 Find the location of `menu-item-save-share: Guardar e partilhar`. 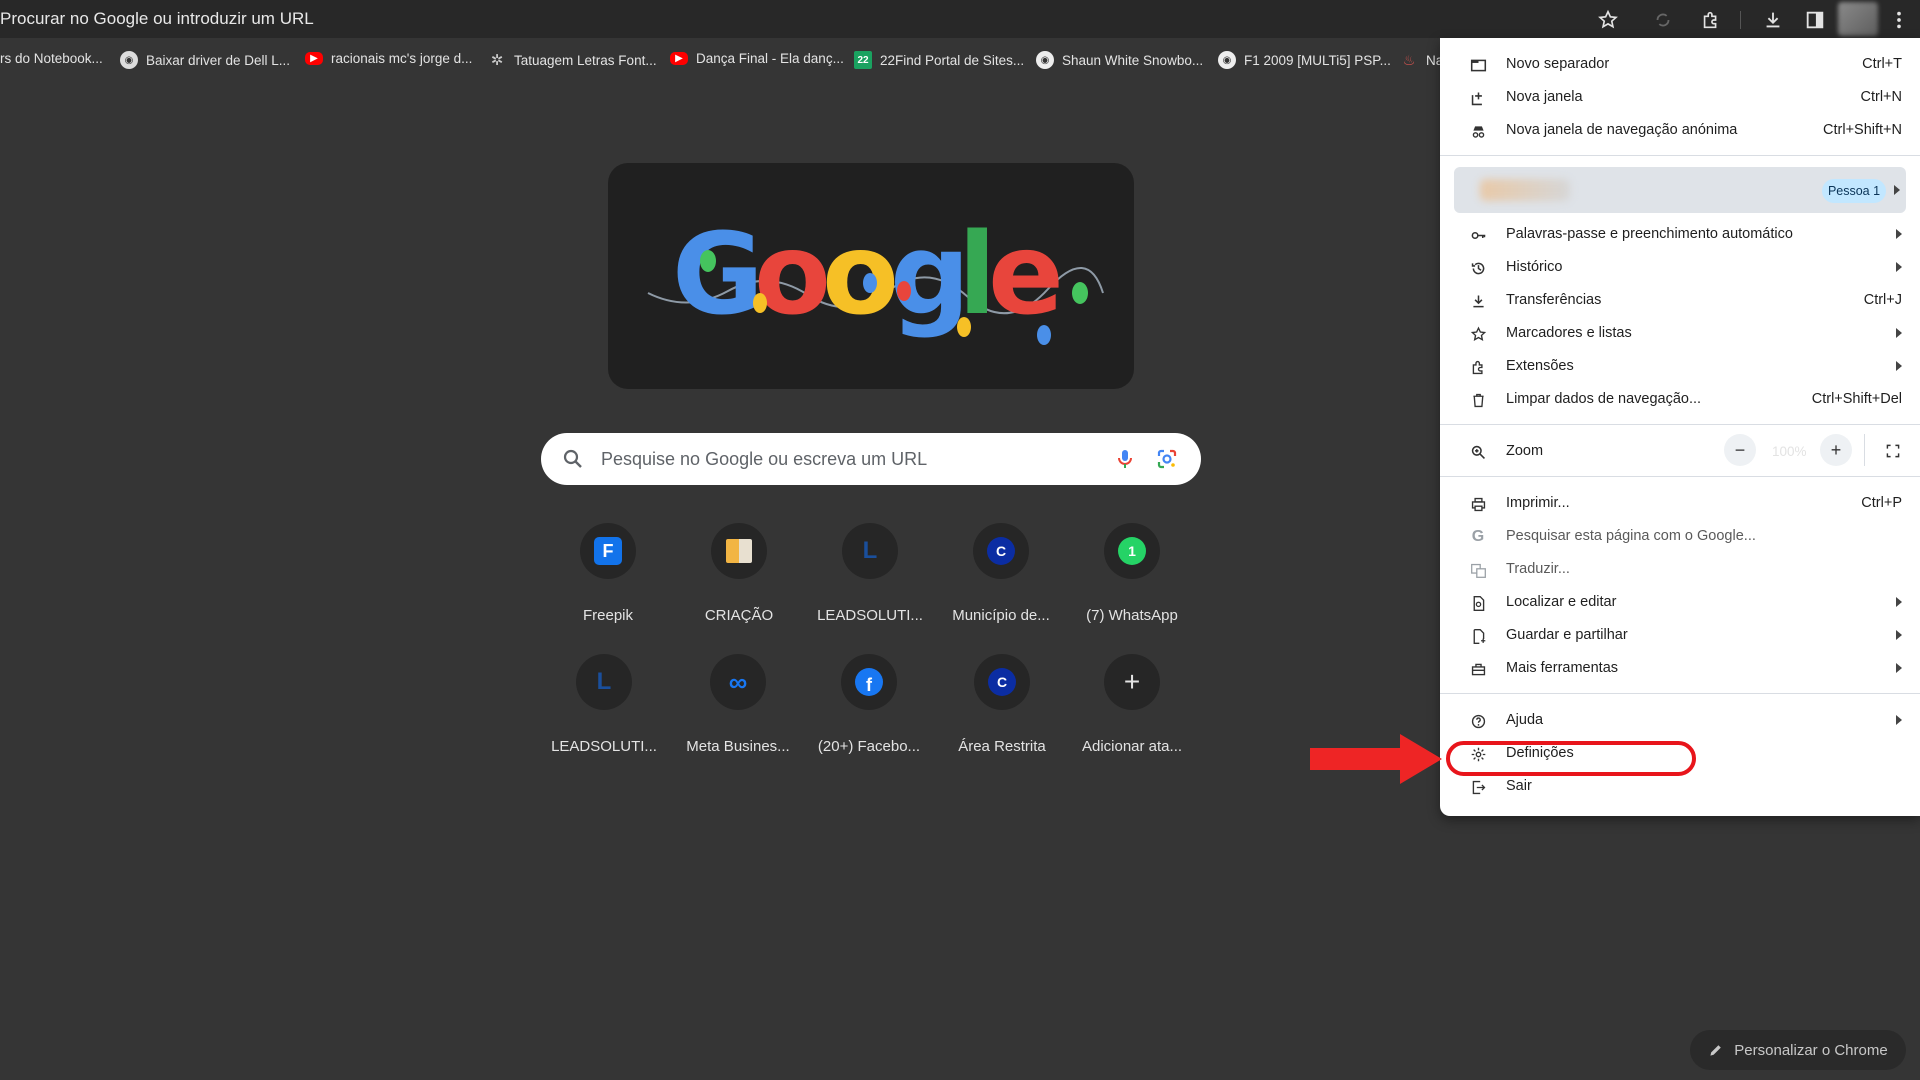

menu-item-save-share: Guardar e partilhar is located at coordinates (1680, 635).